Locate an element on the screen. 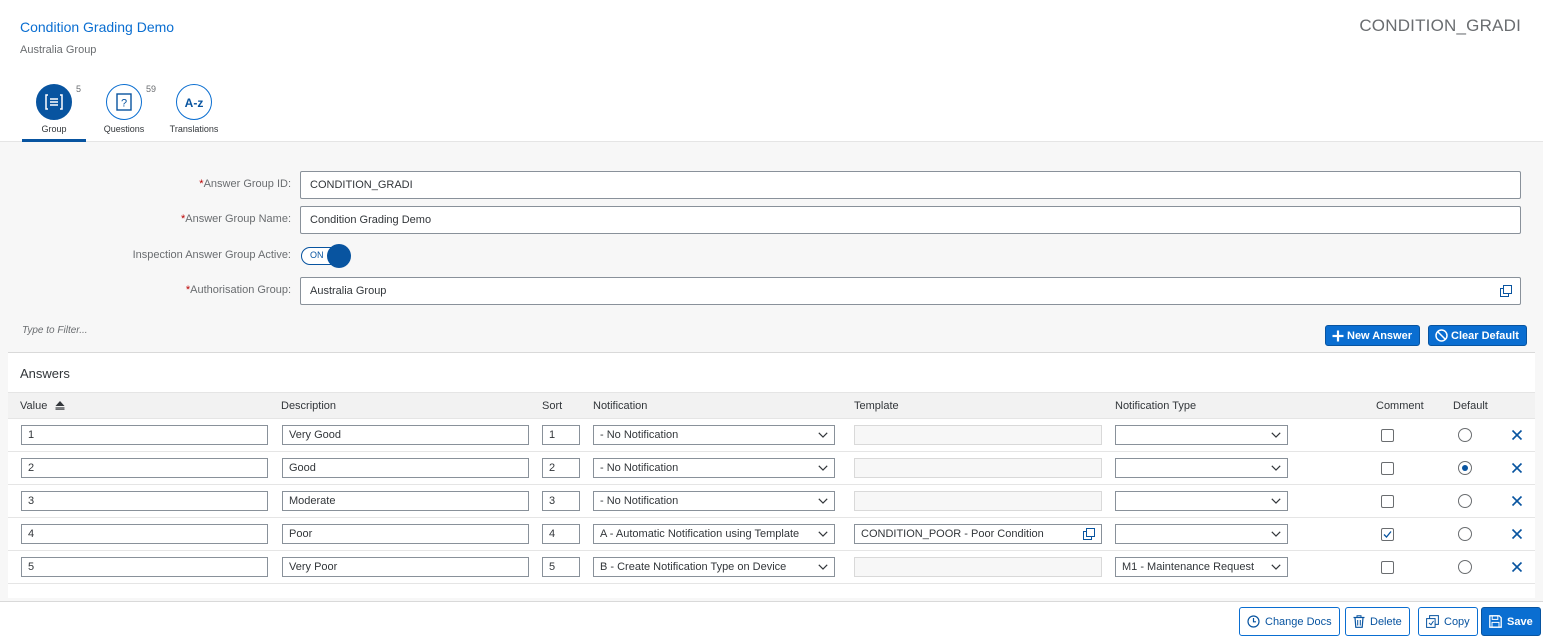 This screenshot has width=1543, height=637. plus-icon is located at coordinates (1338, 335).